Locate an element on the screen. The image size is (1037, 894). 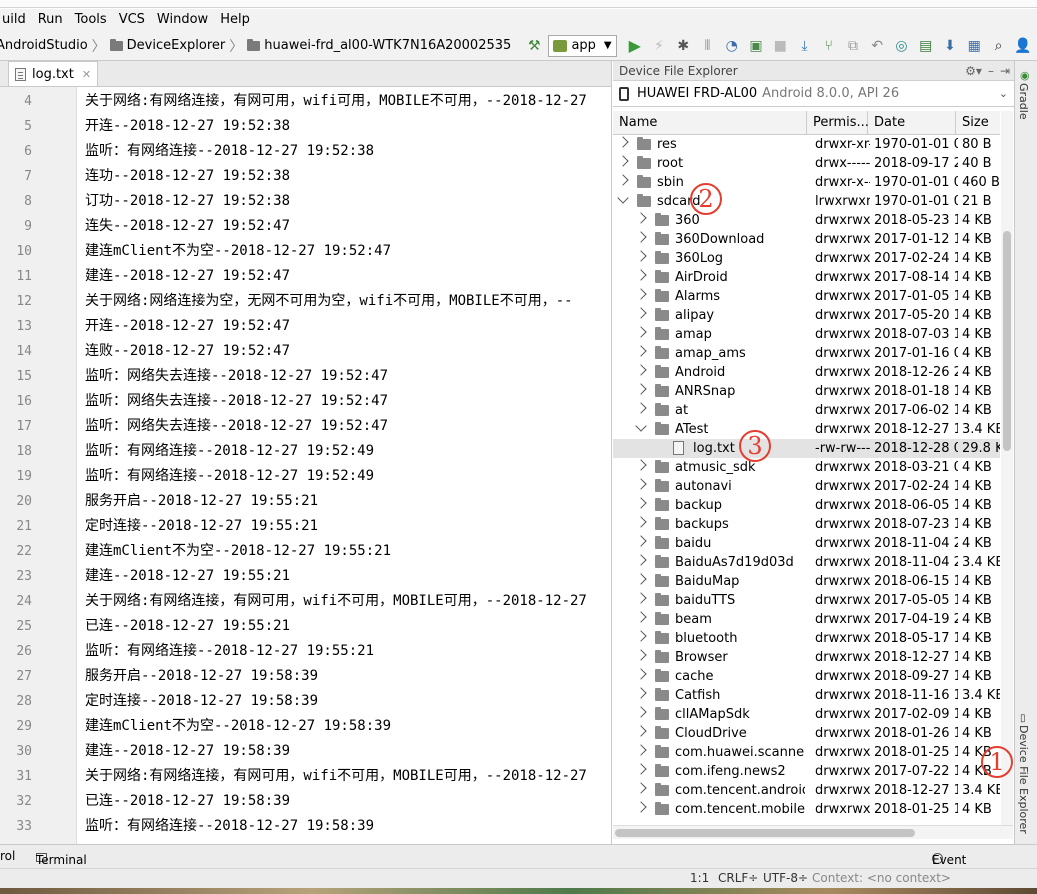
sync-gradle-icon: ⤓ is located at coordinates (804, 46).